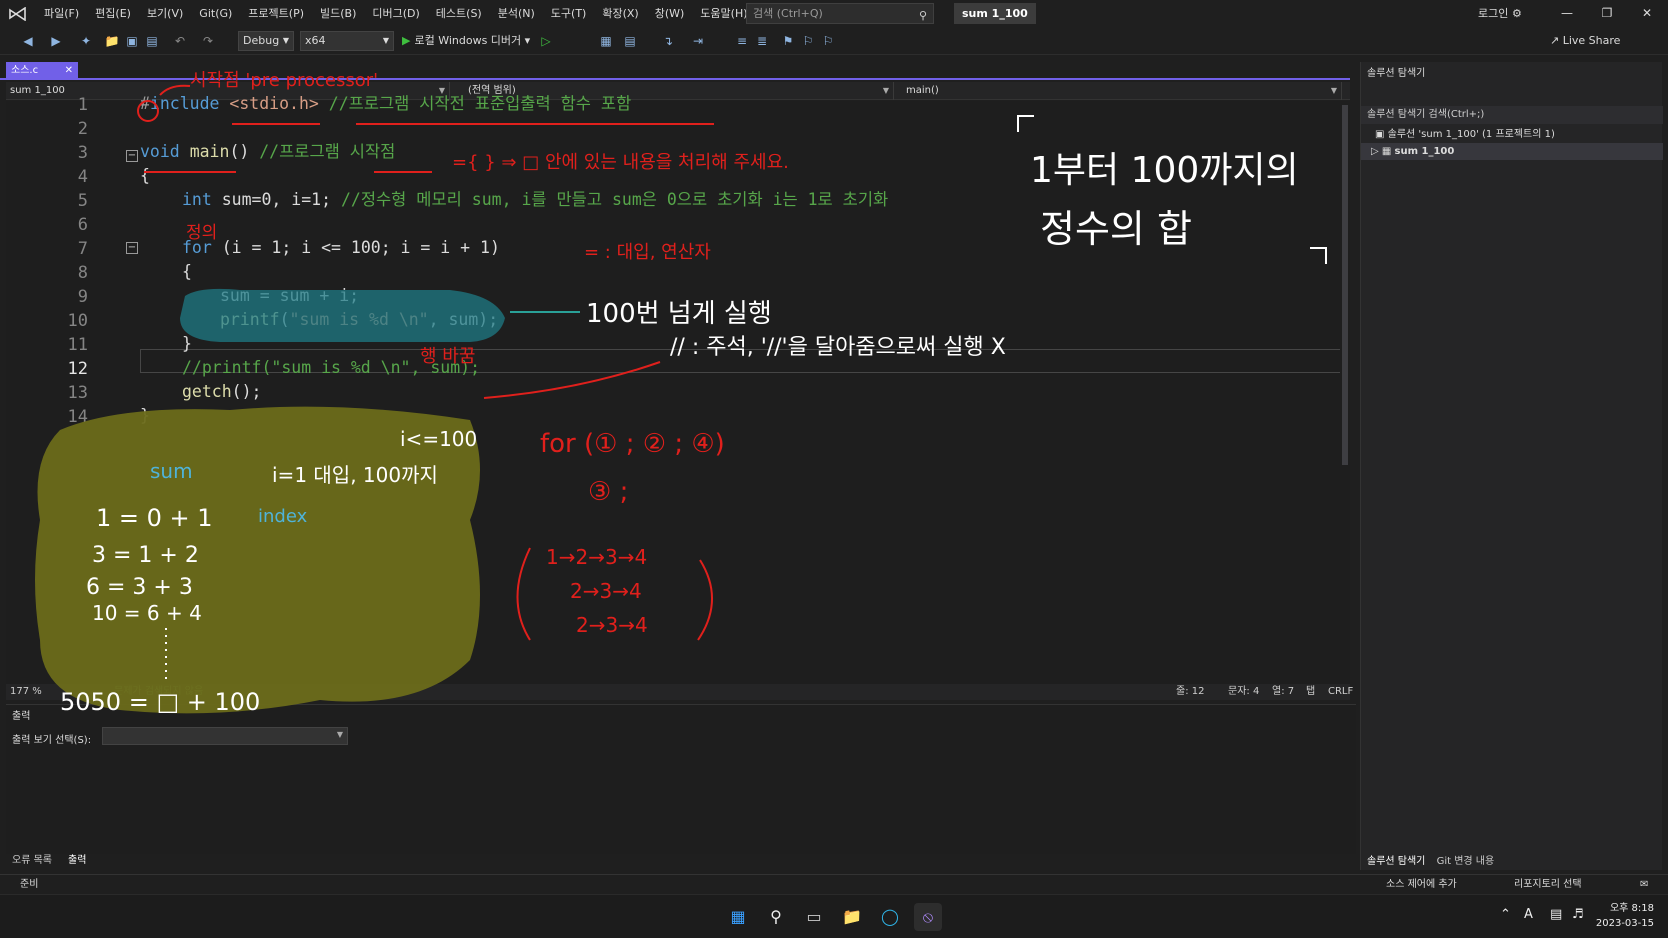 The image size is (1668, 938). Describe the element at coordinates (516, 13) in the screenshot. I see `menu-analyze: 분석(N)` at that location.